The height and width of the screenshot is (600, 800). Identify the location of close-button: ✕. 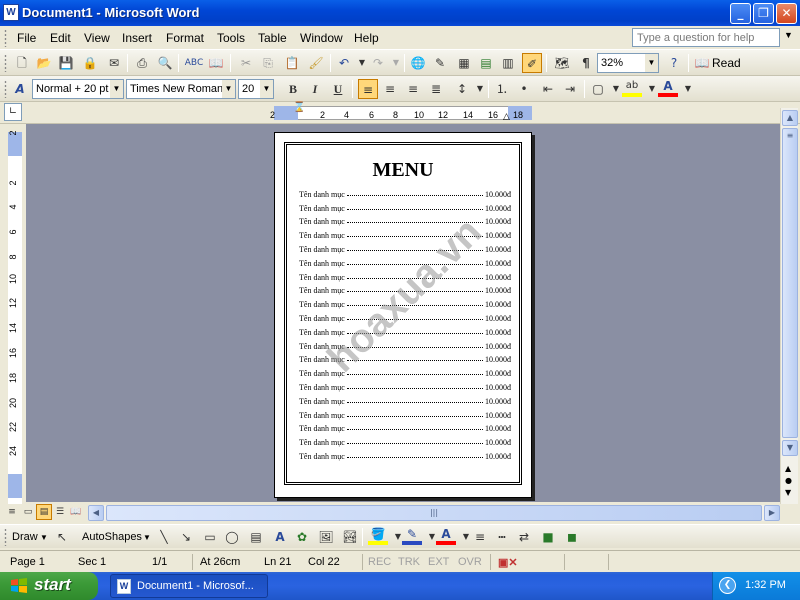
(786, 13).